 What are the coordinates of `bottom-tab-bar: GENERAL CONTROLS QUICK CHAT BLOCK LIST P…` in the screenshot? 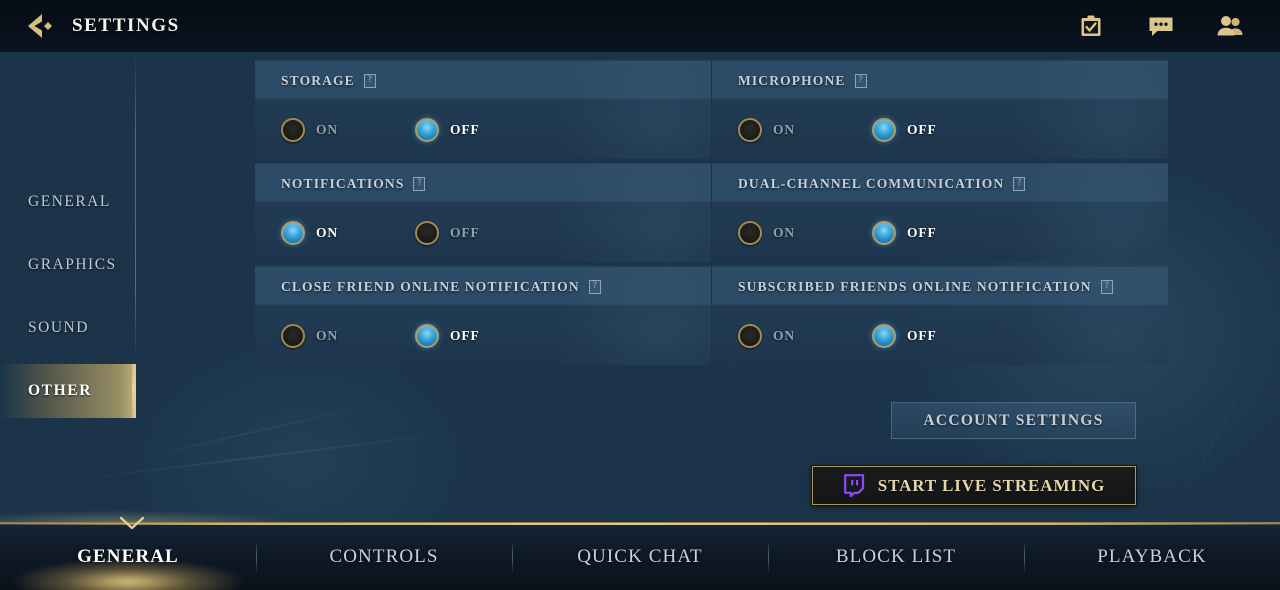 It's located at (640, 556).